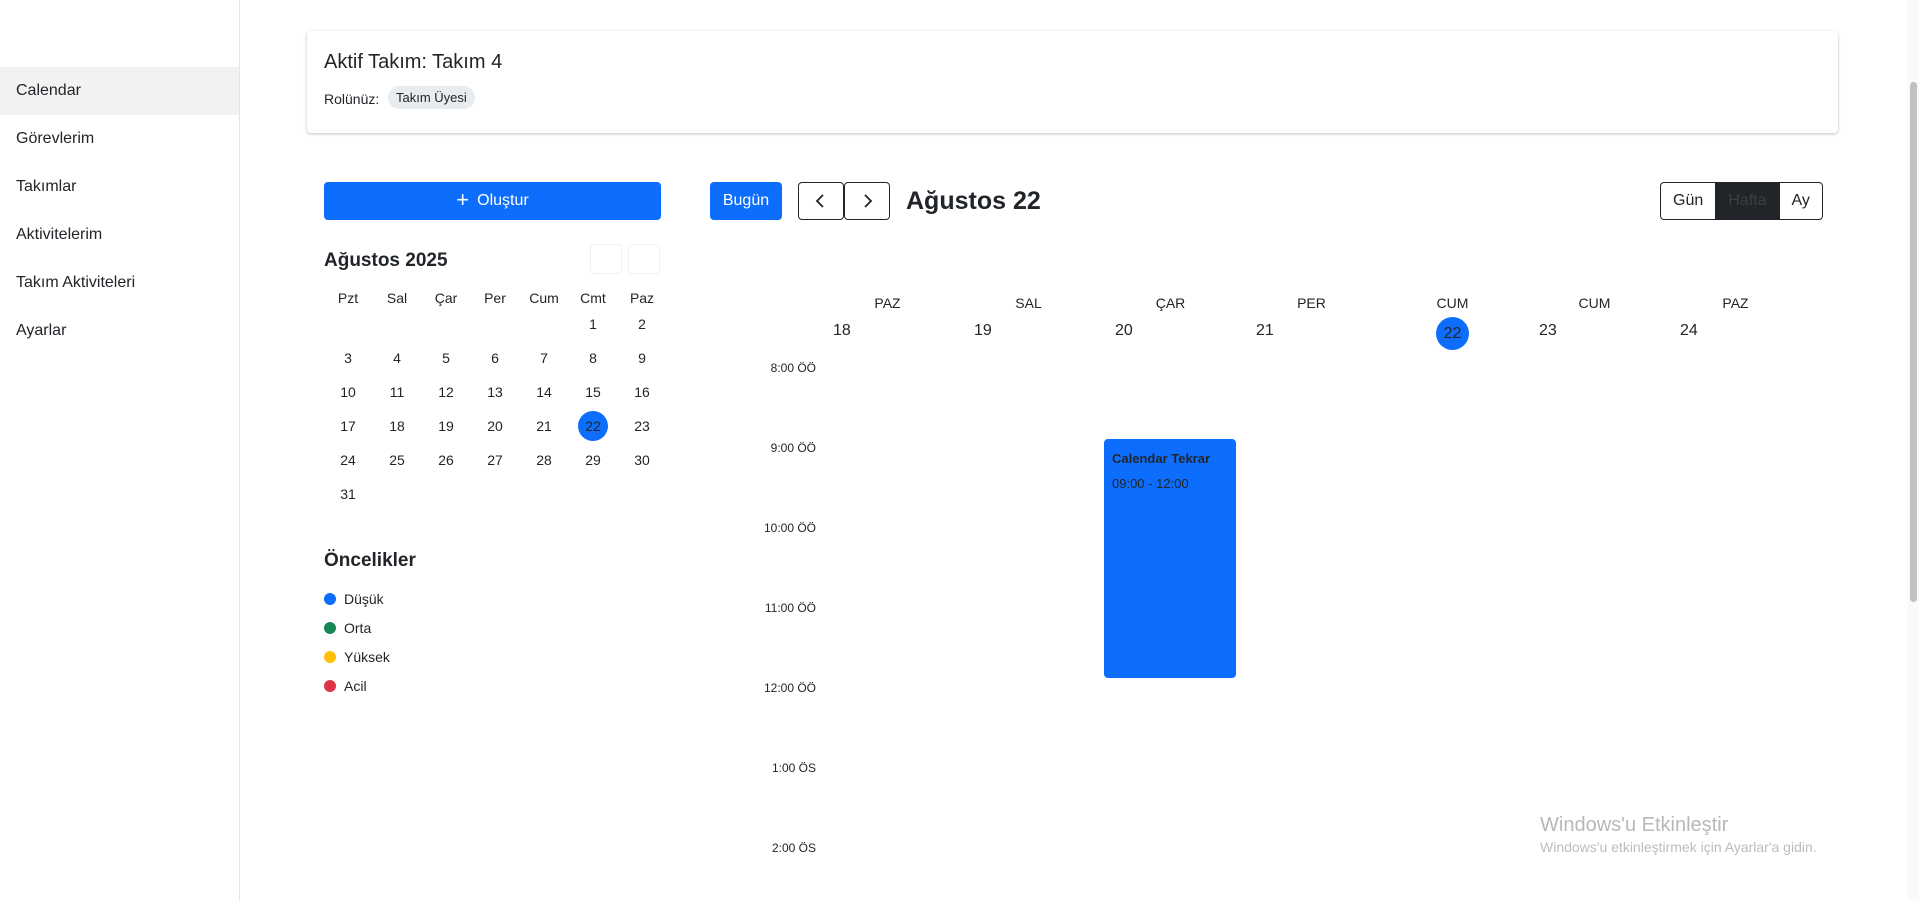 The height and width of the screenshot is (901, 1919). What do you see at coordinates (746, 201) in the screenshot?
I see `today-button: Bugün` at bounding box center [746, 201].